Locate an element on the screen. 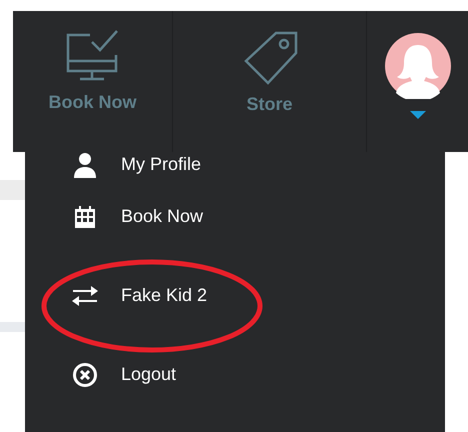 Image resolution: width=468 pixels, height=432 pixels. tag-icon is located at coordinates (270, 57).